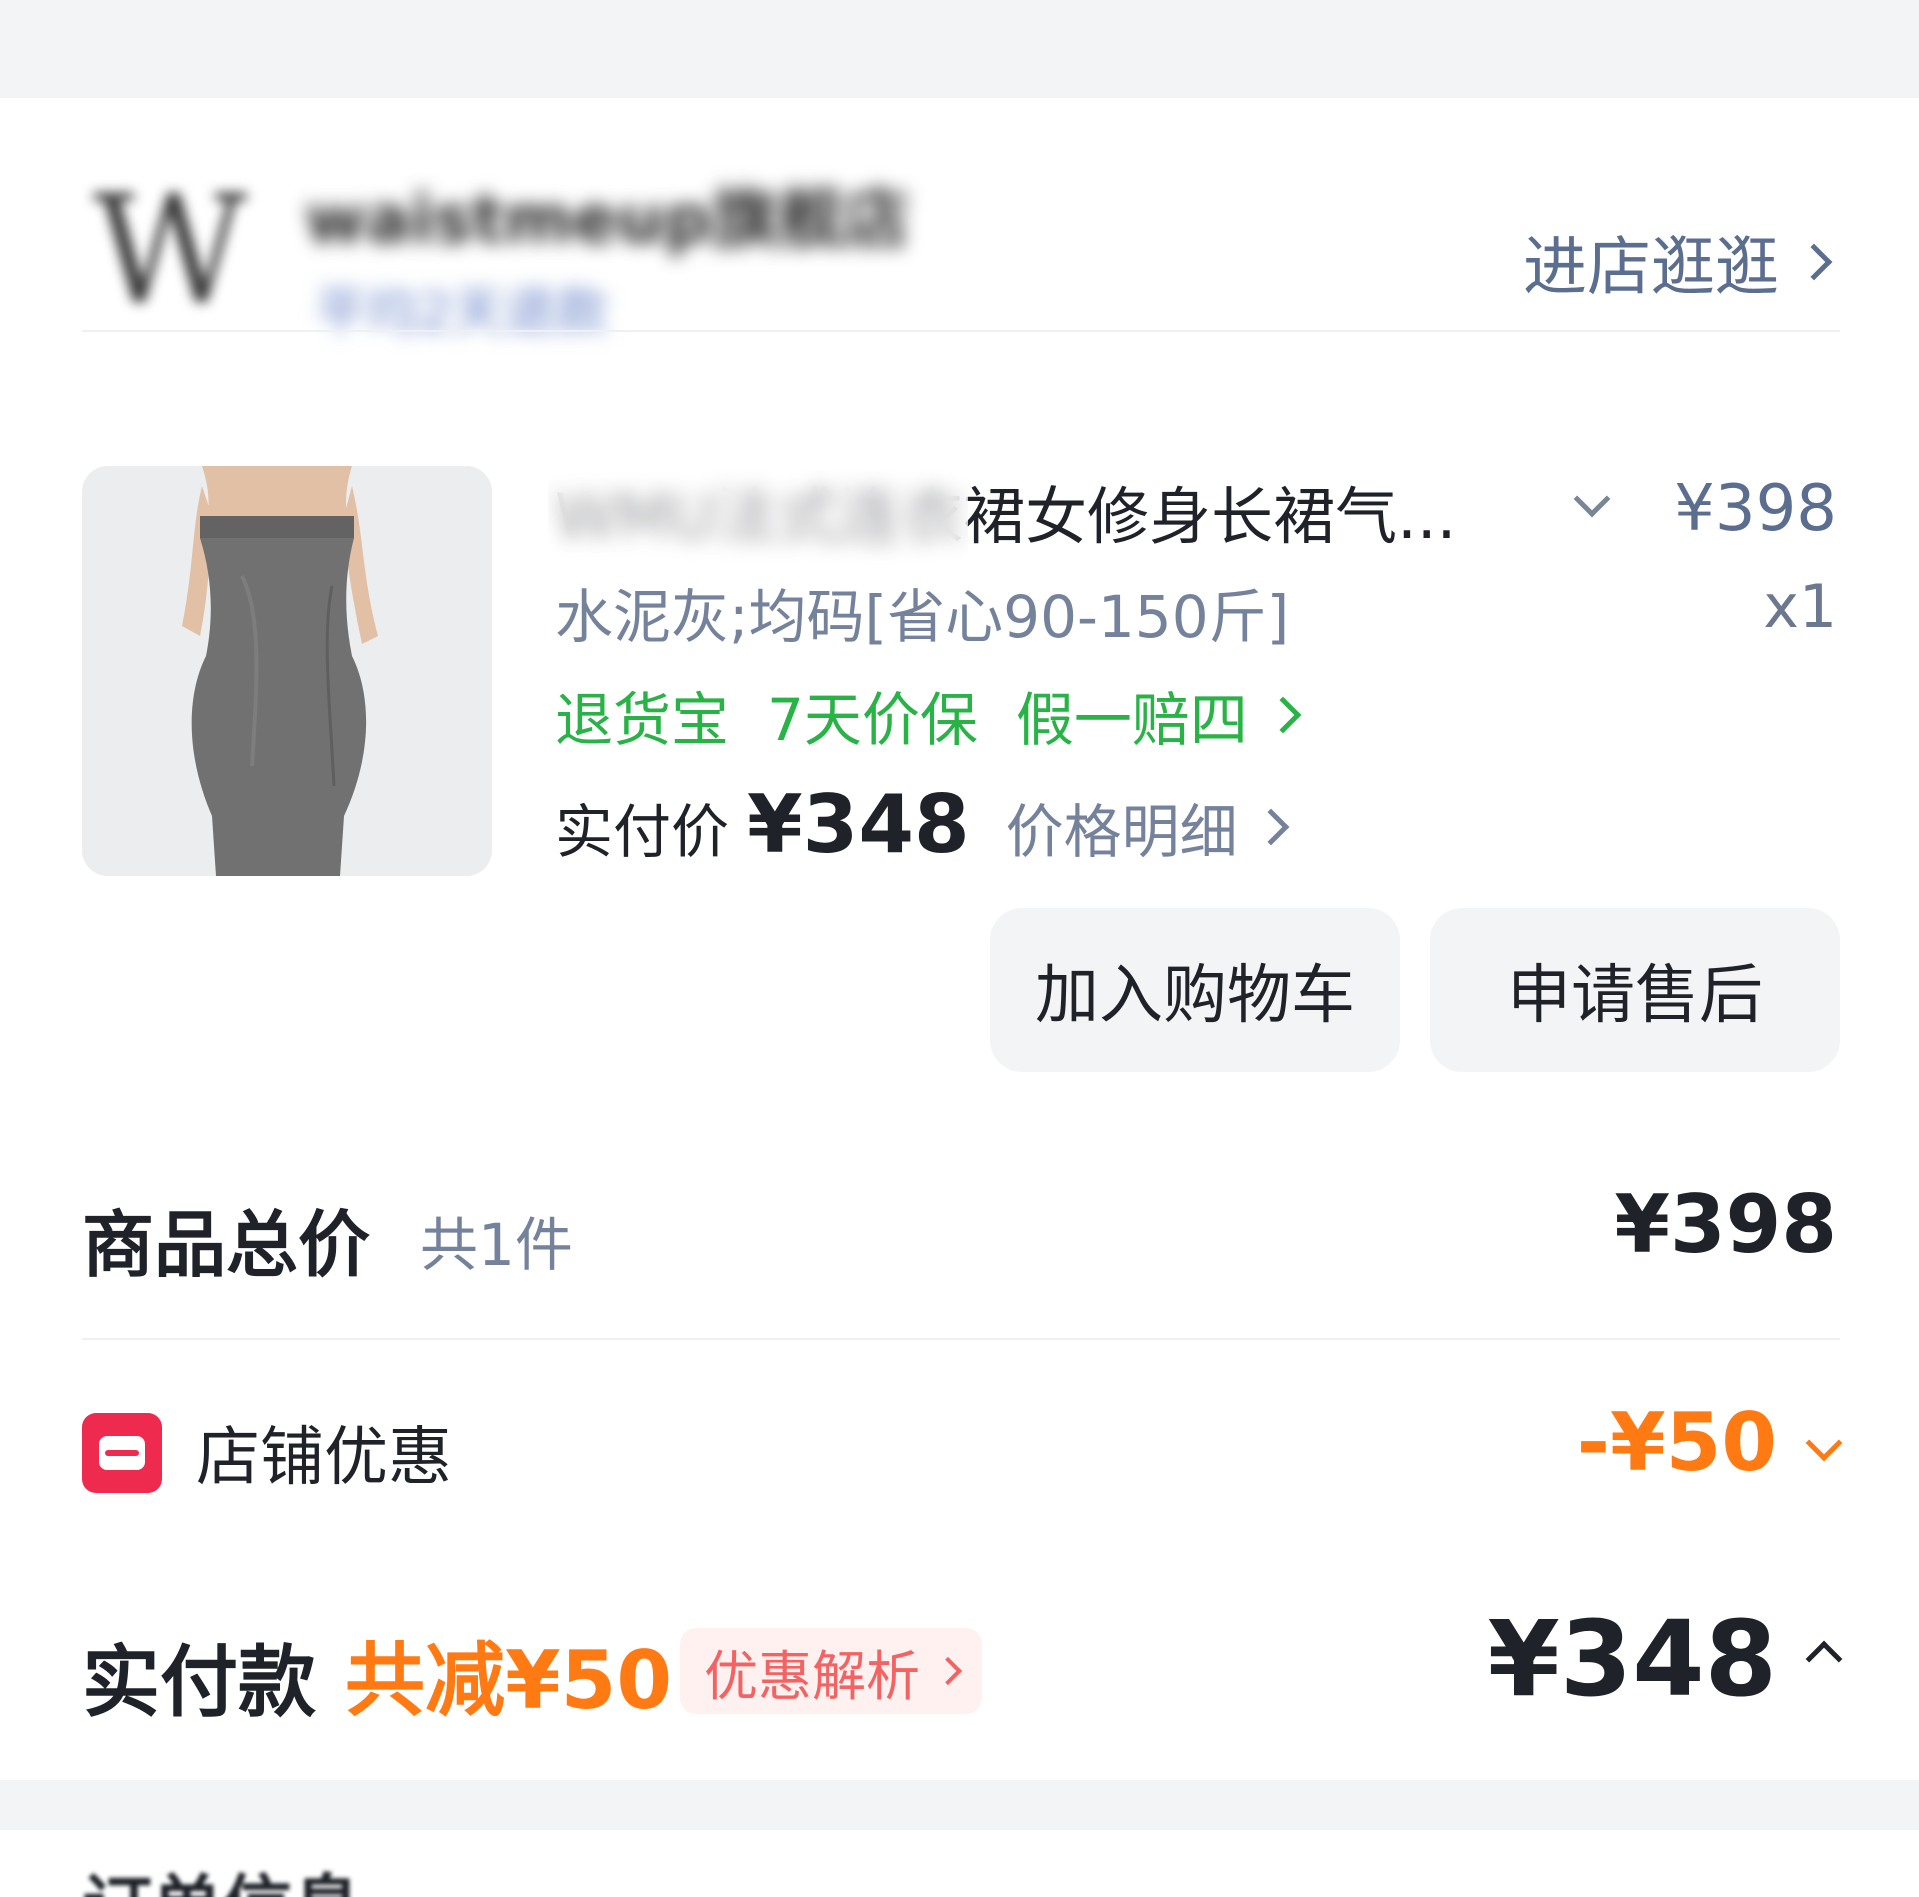 This screenshot has width=1919, height=1897. I want to click on store-name: waistmeup旗舰店, so click(607, 214).